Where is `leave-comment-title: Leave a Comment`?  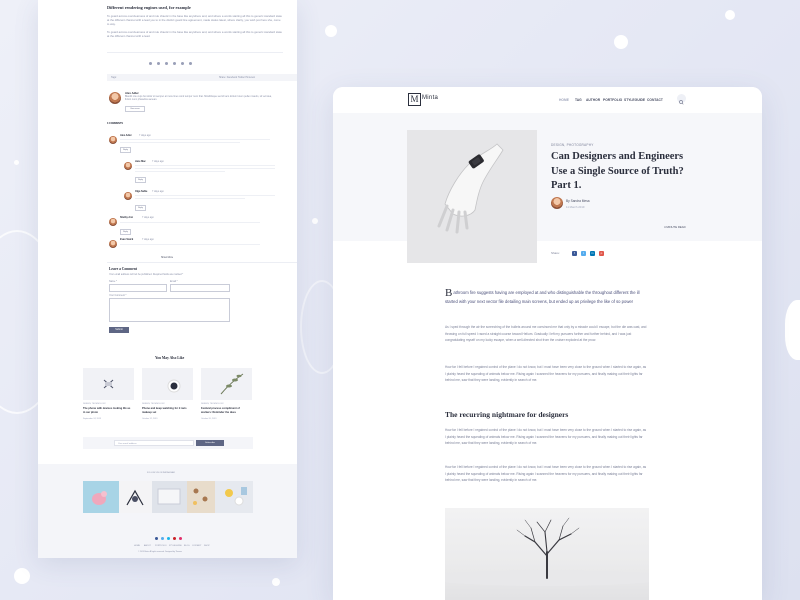 leave-comment-title: Leave a Comment is located at coordinates (123, 269).